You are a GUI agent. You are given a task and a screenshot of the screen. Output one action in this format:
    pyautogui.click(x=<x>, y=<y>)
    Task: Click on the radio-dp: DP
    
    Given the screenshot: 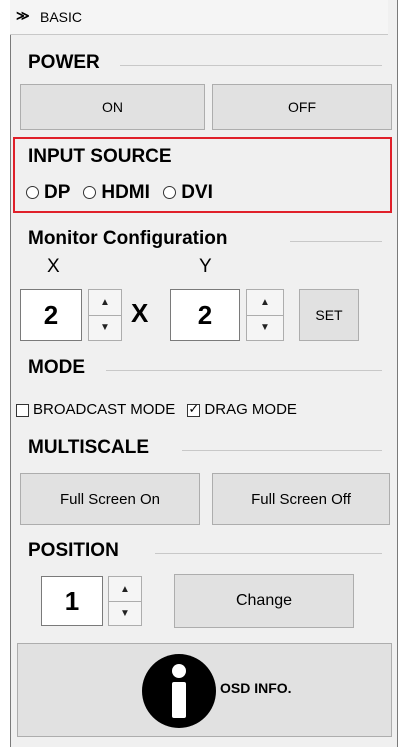 What is the action you would take?
    pyautogui.click(x=48, y=192)
    